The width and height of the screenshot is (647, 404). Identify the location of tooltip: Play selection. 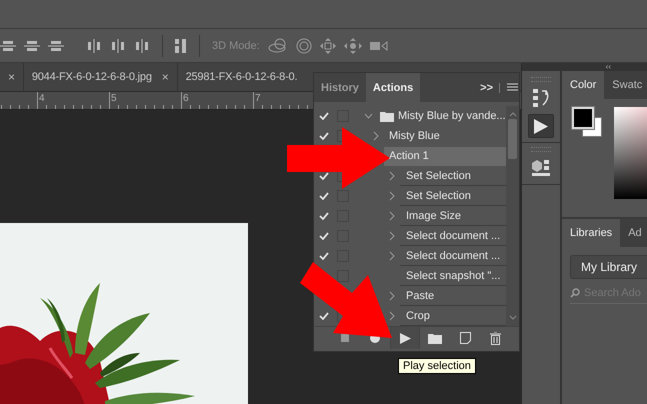
(437, 366).